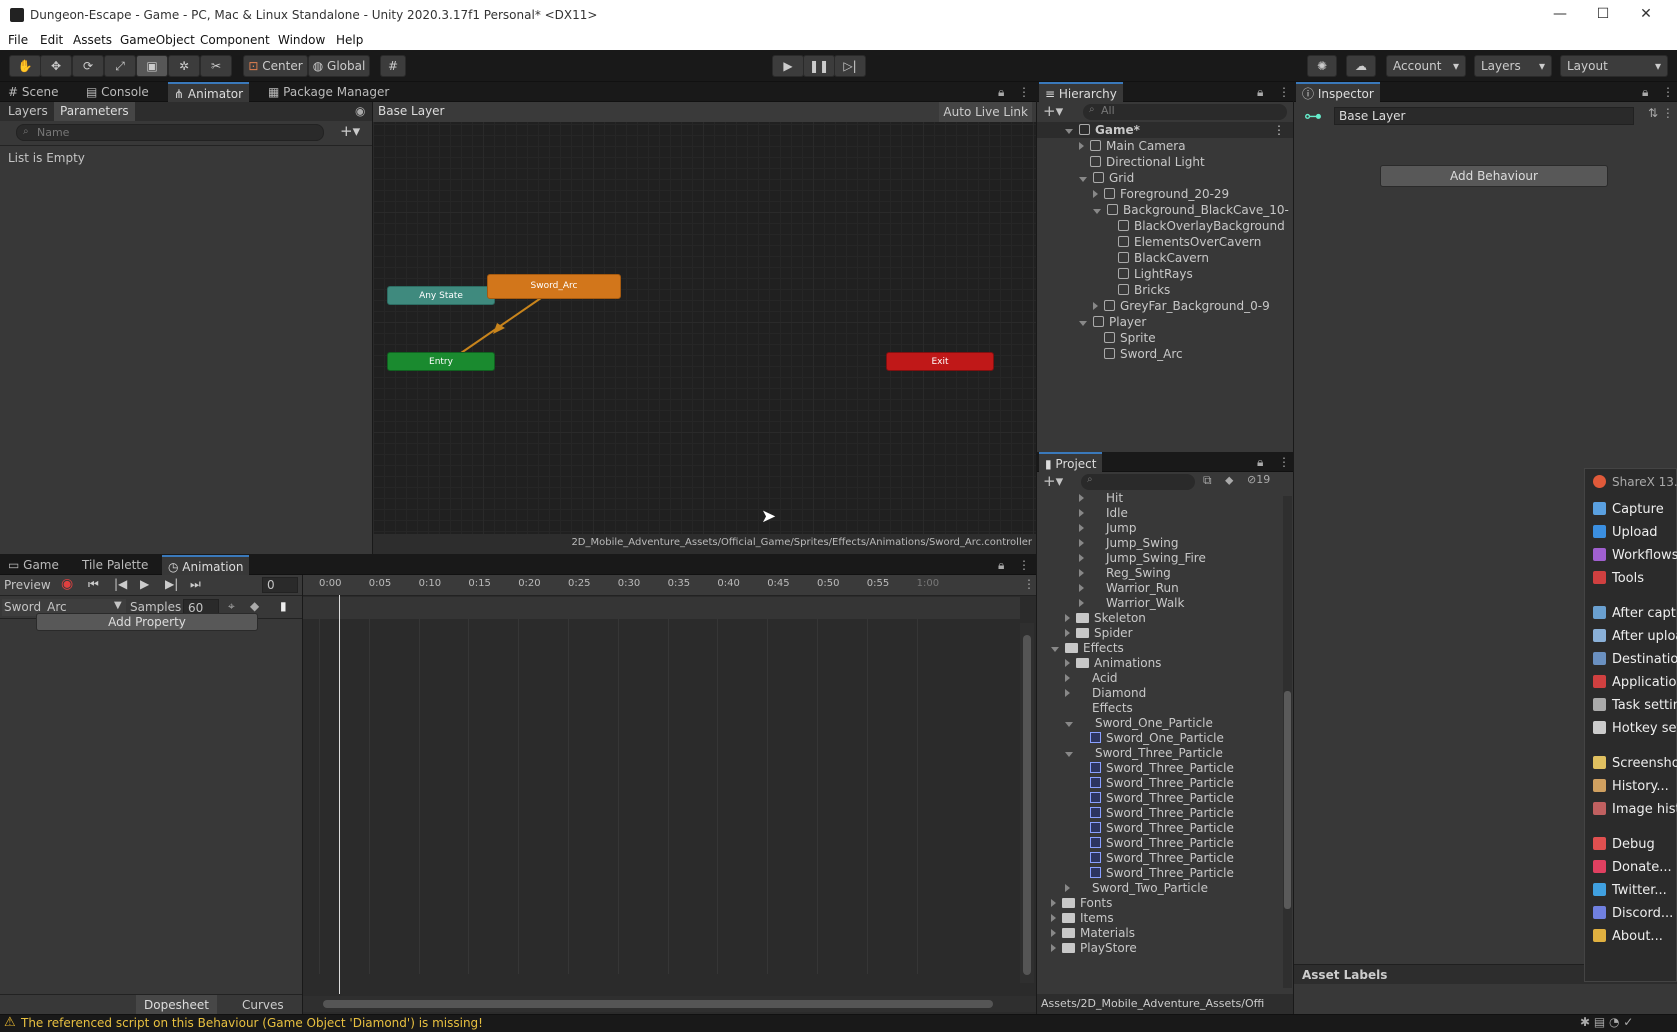  I want to click on hierarchy-item: Bricks, so click(1138, 290).